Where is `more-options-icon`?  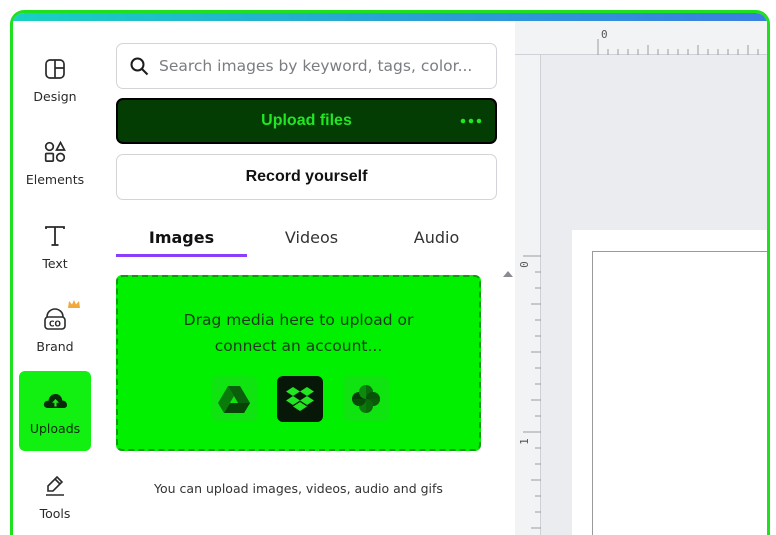
more-options-icon is located at coordinates (471, 121).